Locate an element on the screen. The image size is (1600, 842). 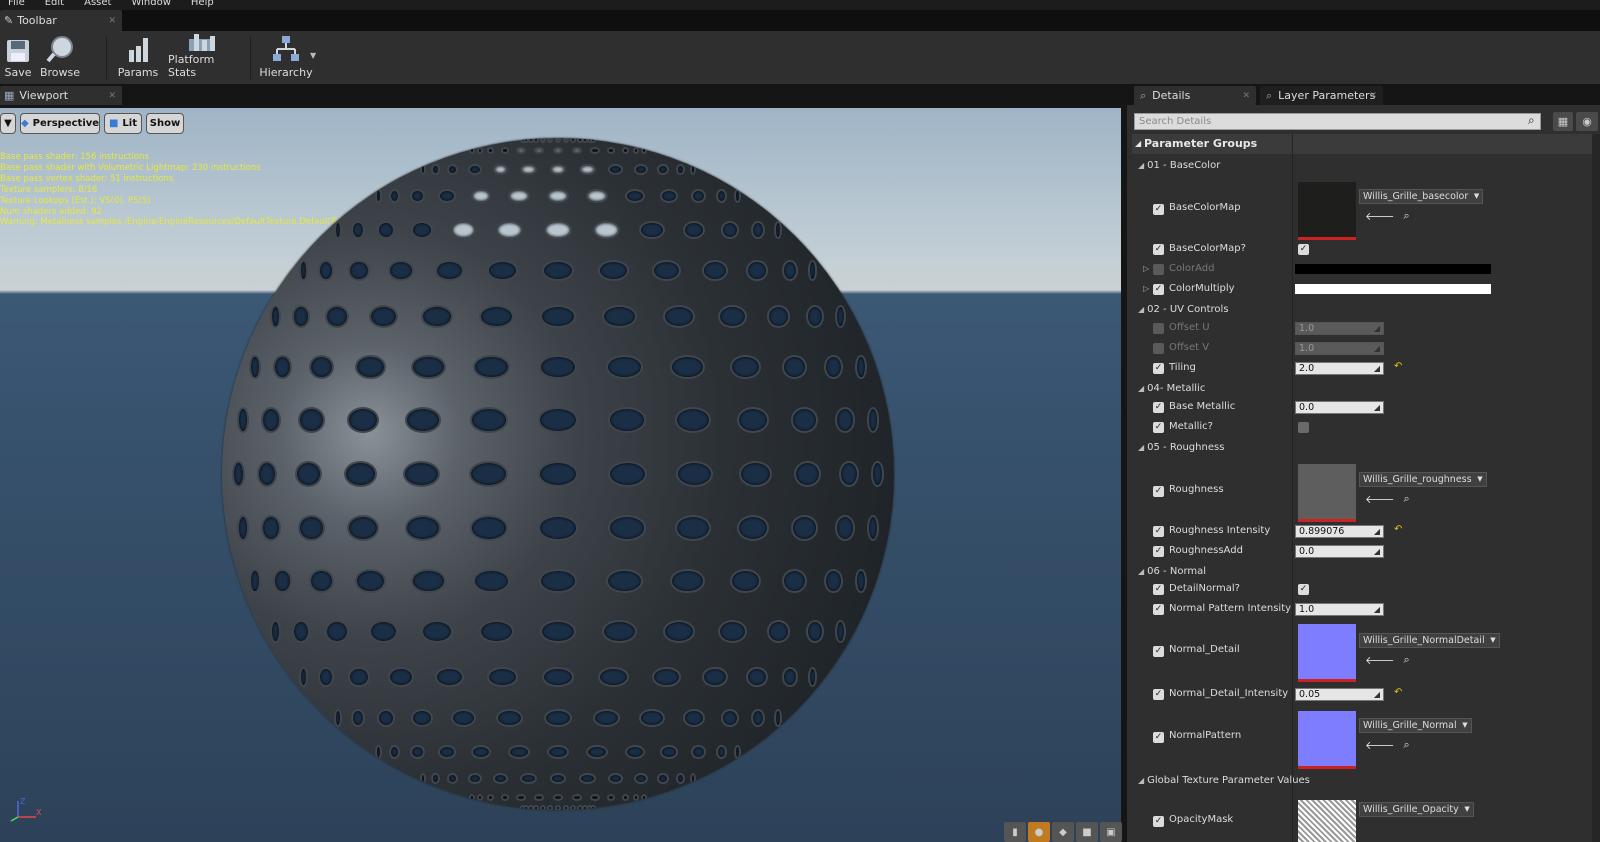
sphere-icon: ● is located at coordinates (1039, 832).